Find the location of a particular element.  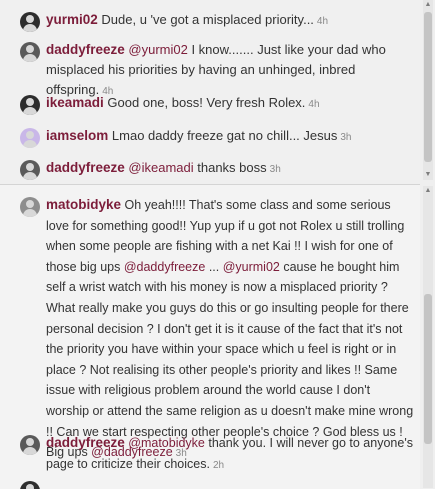

username-link: iamselom is located at coordinates (77, 135).